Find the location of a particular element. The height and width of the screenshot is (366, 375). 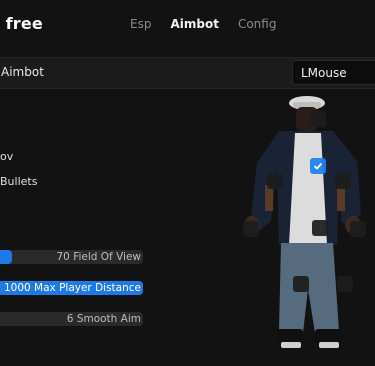

hitbox-stomach is located at coordinates (320, 228).